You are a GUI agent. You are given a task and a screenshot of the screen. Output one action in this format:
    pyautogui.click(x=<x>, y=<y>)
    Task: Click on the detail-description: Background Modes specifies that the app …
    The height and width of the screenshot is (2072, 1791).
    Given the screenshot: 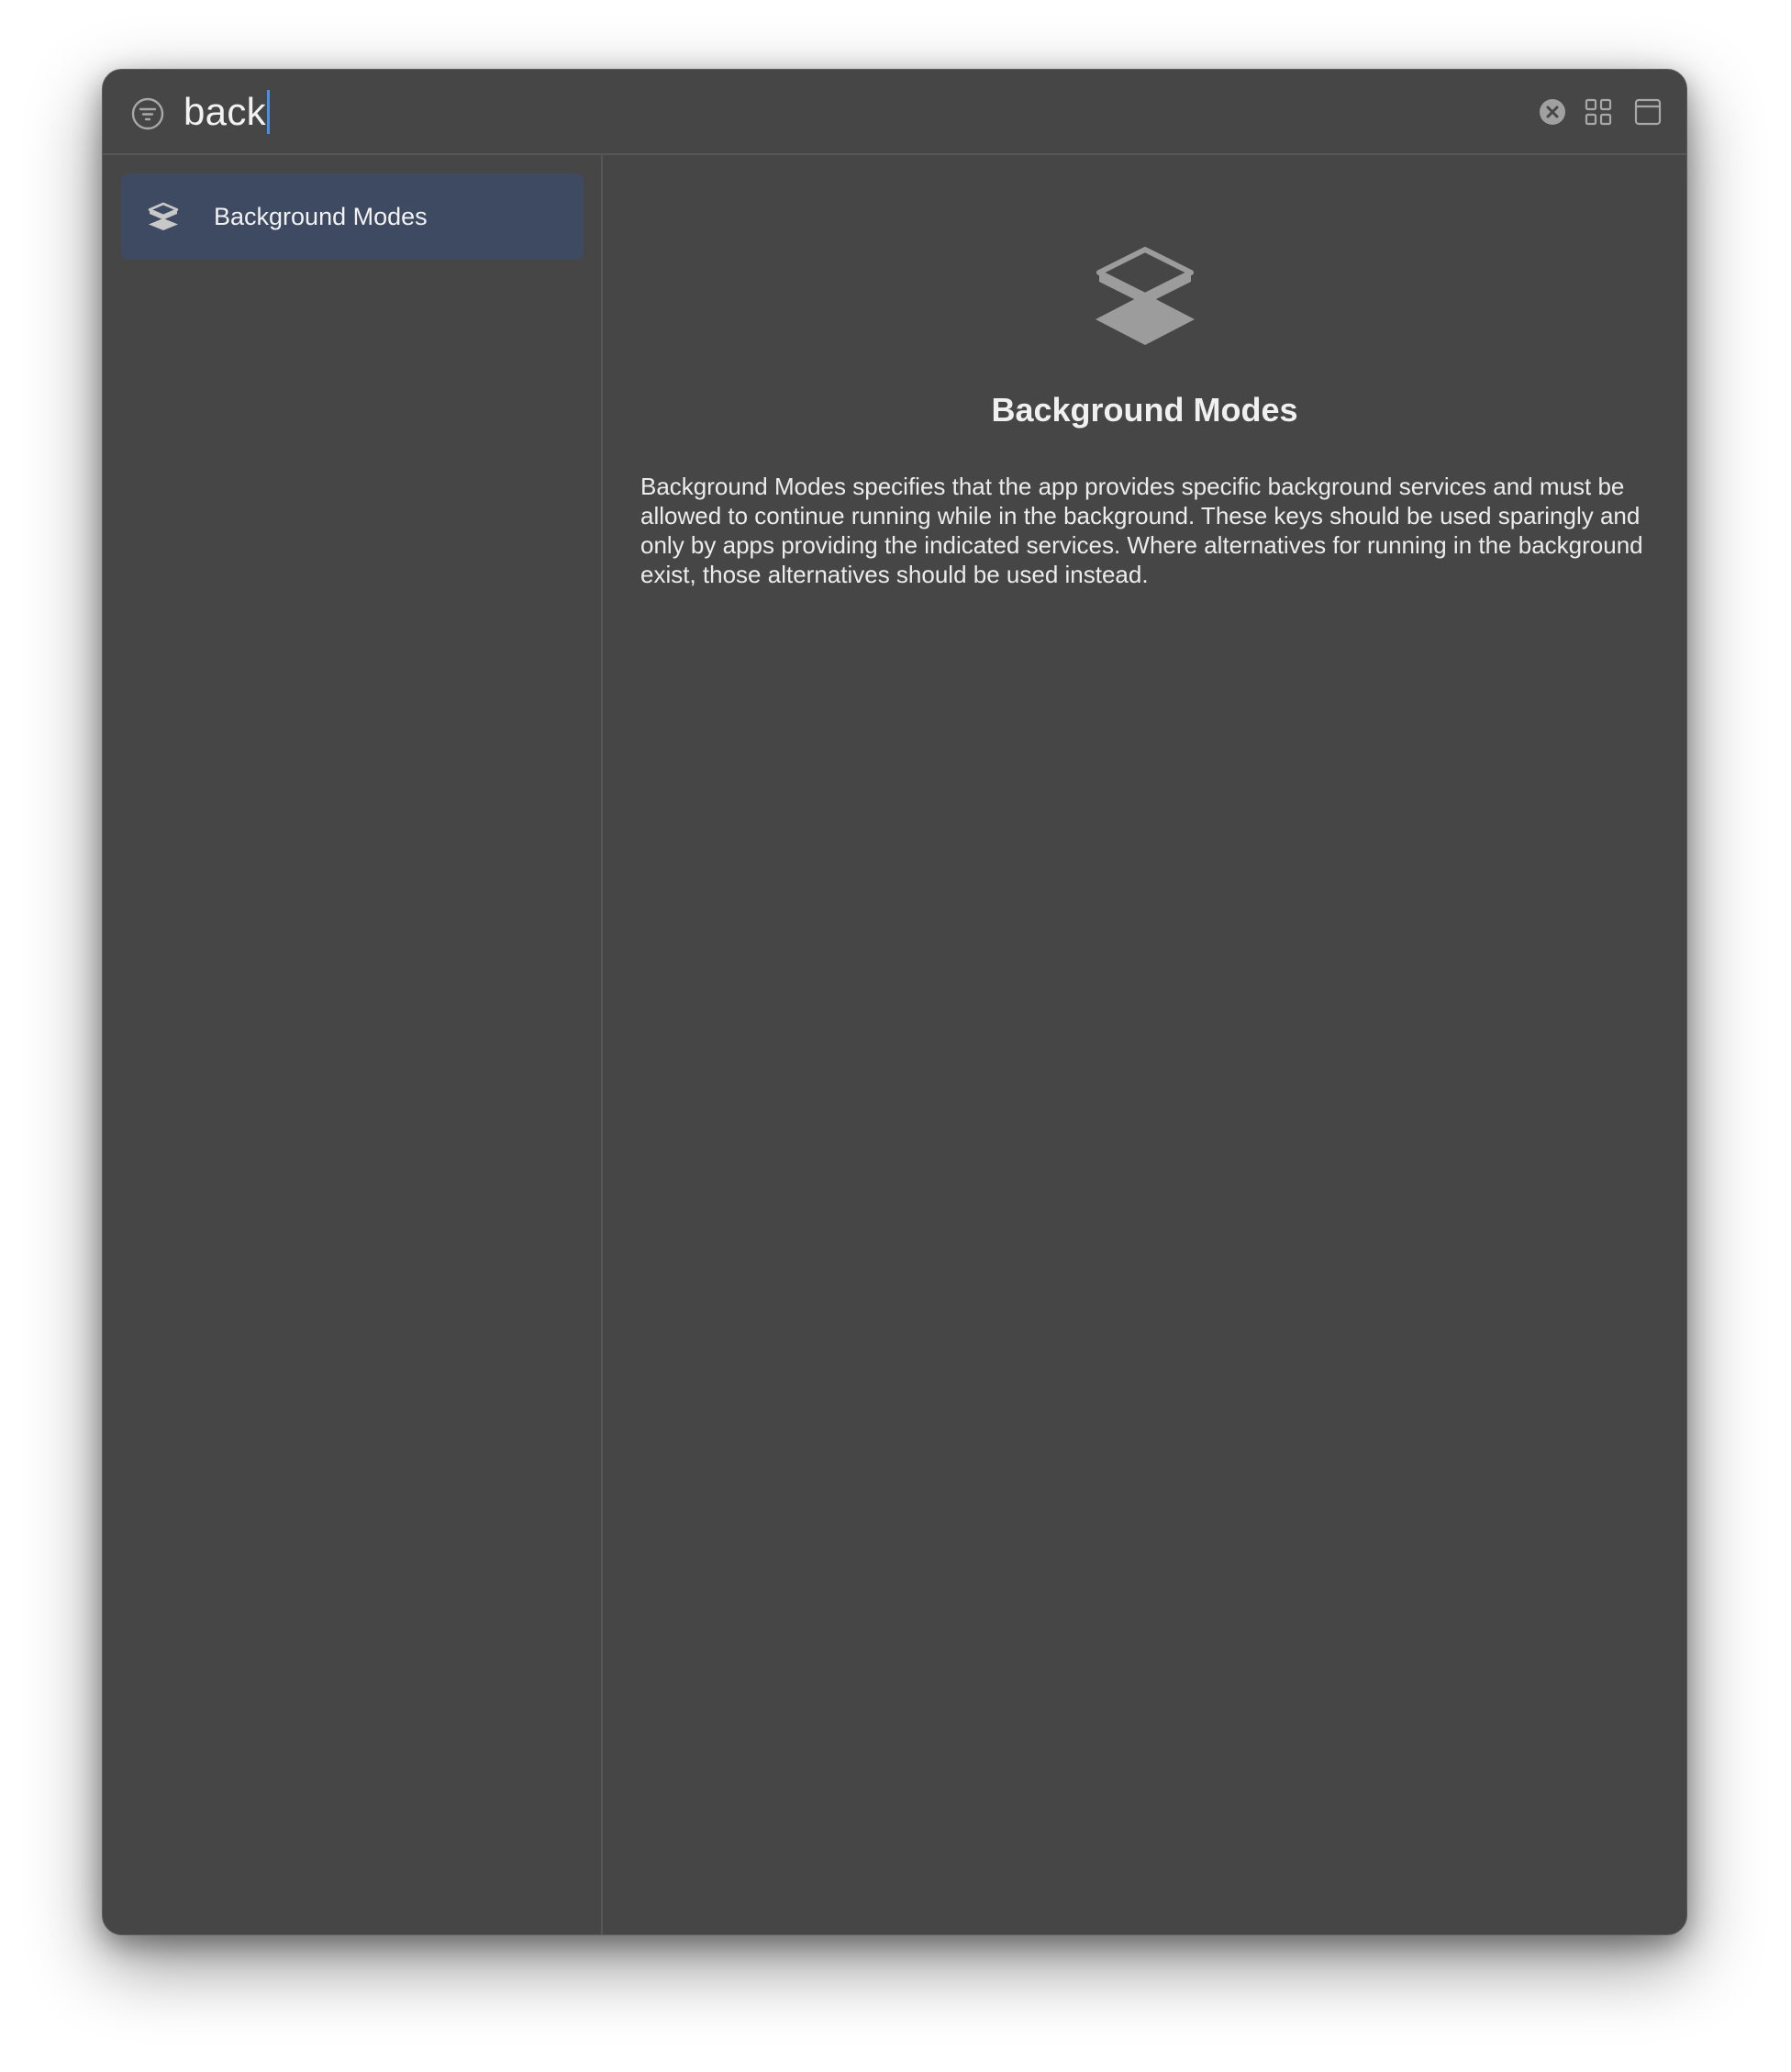 What is the action you would take?
    pyautogui.click(x=1141, y=530)
    